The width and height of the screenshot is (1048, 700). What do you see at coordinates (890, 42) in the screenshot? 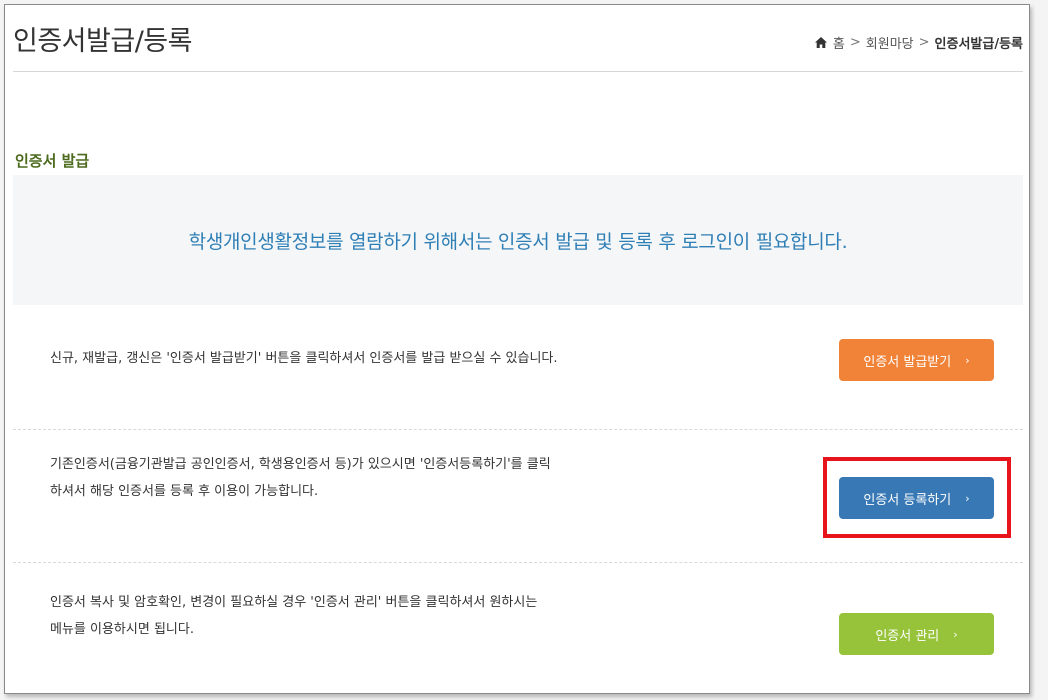
I see `breadcrumb-level1: 회원마당` at bounding box center [890, 42].